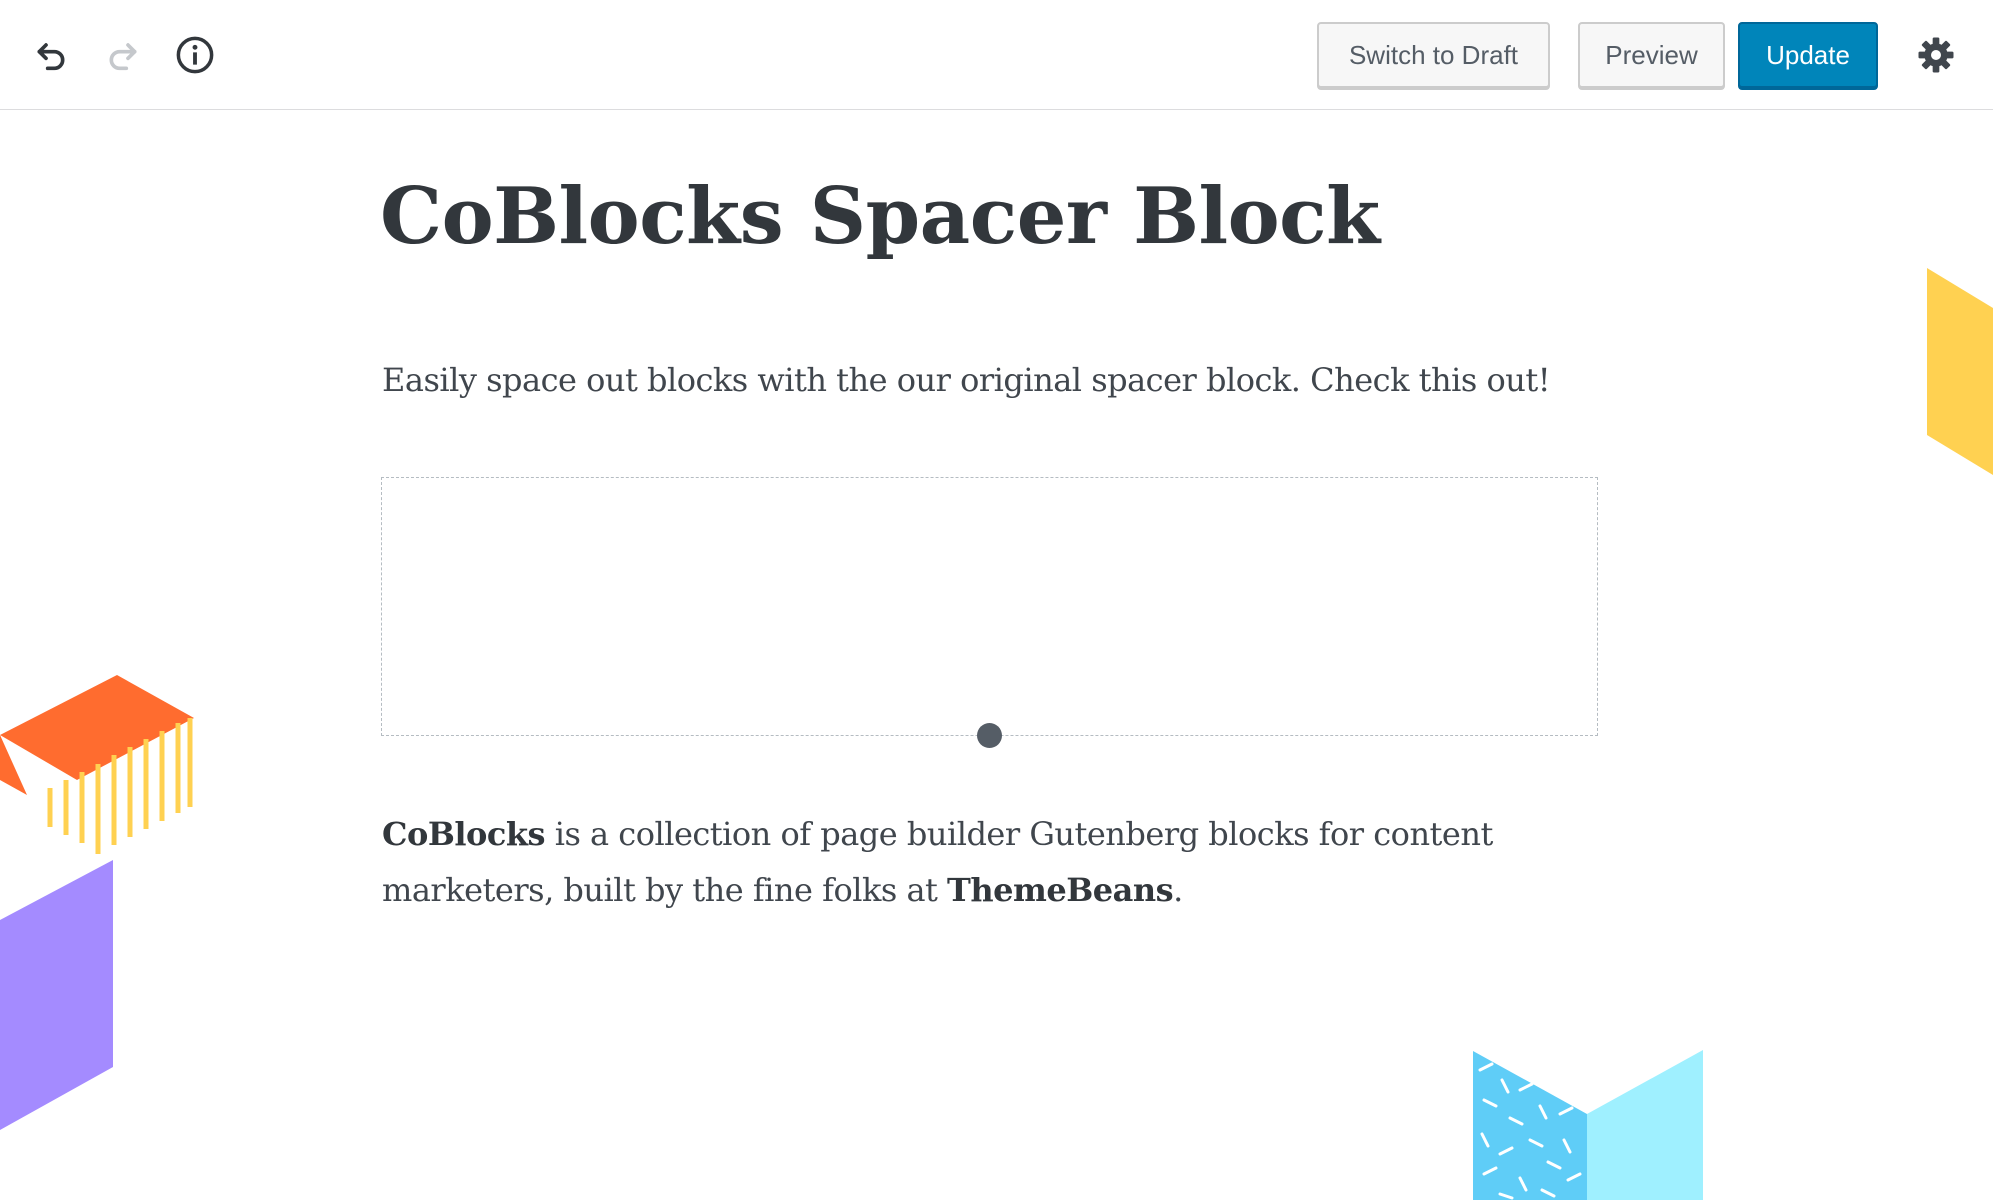 Image resolution: width=1993 pixels, height=1200 pixels. What do you see at coordinates (1433, 55) in the screenshot?
I see `switch-to-draft-button: Switch to Draft` at bounding box center [1433, 55].